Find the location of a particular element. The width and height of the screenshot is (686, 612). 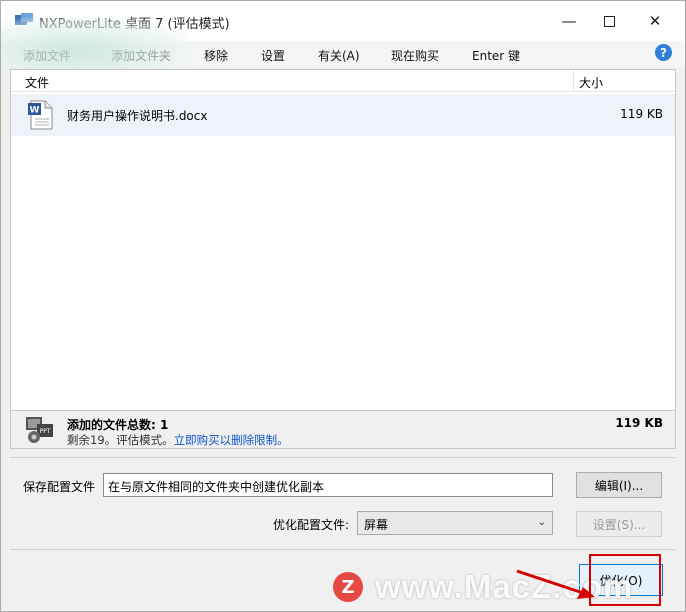

window-title: NXPowerLite 桌面 7 (评估模式) is located at coordinates (134, 24).